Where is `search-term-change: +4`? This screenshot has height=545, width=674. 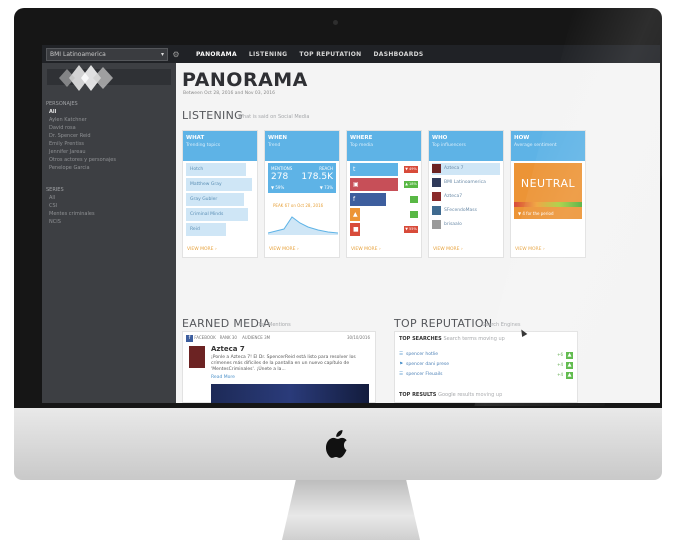
search-term-change: +4 is located at coordinates (560, 364).